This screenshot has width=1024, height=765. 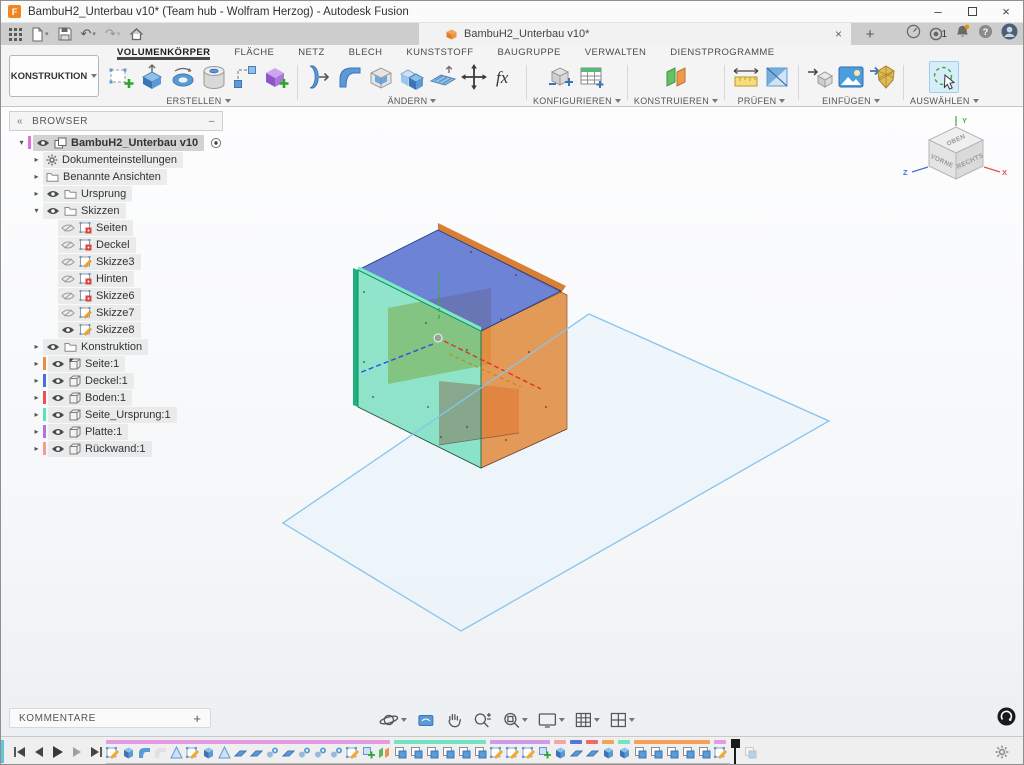 I want to click on insert-mesh-button, so click(x=882, y=77).